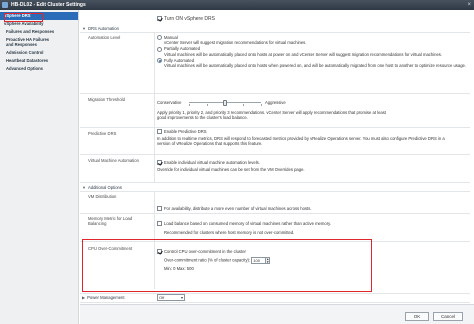 The image size is (474, 324). I want to click on predictive-drs-checkbox, so click(159, 132).